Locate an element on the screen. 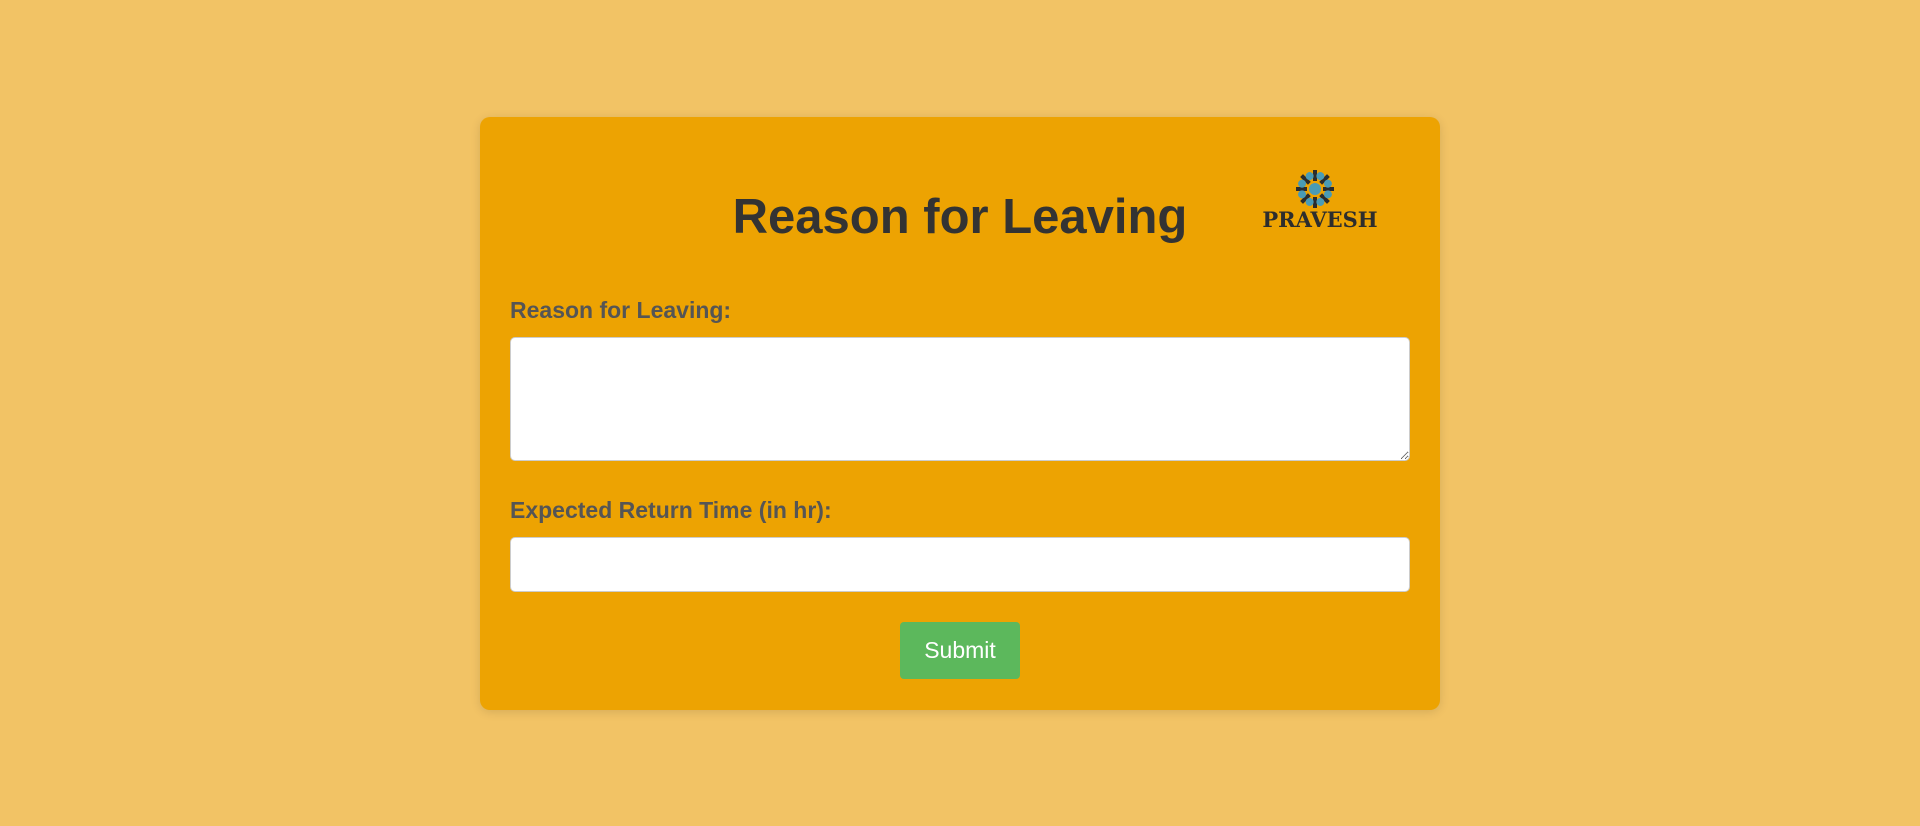  return-time-input is located at coordinates (960, 564).